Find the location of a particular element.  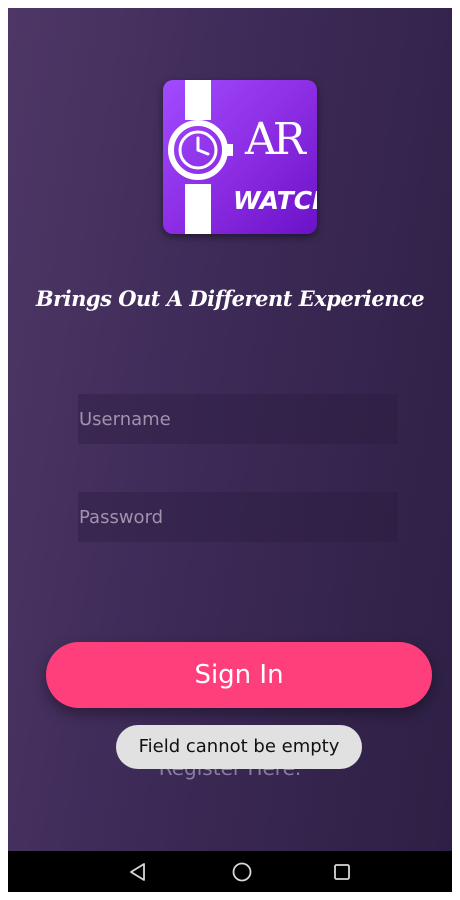

recents-icon is located at coordinates (342, 871).